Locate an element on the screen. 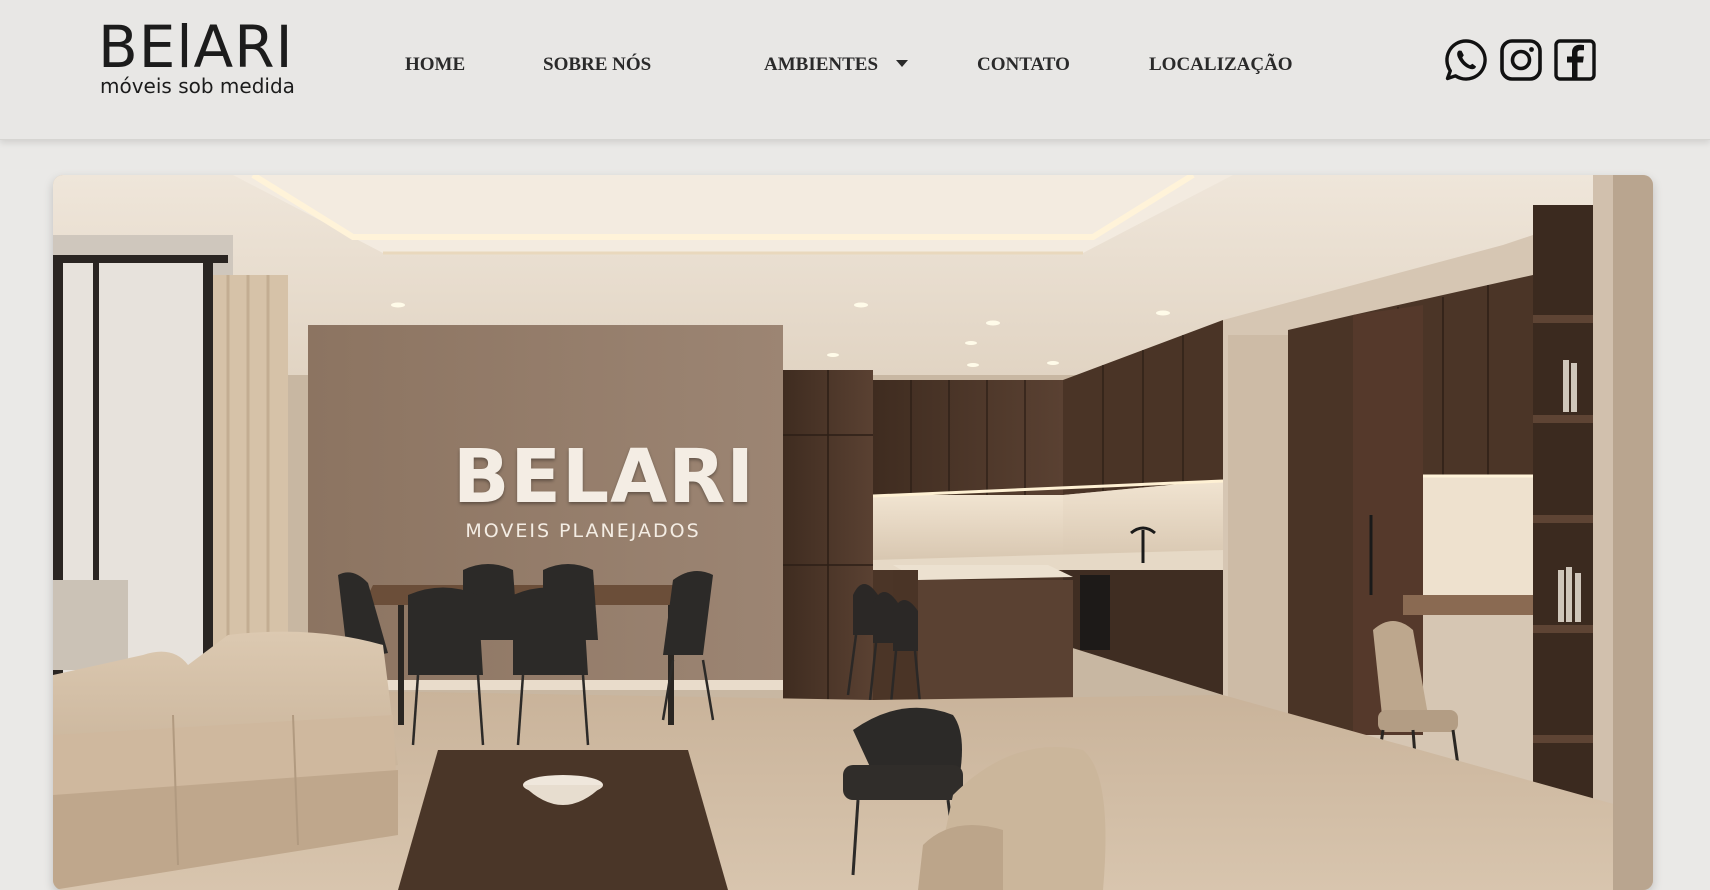  hero-title: BELARI is located at coordinates (604, 477).